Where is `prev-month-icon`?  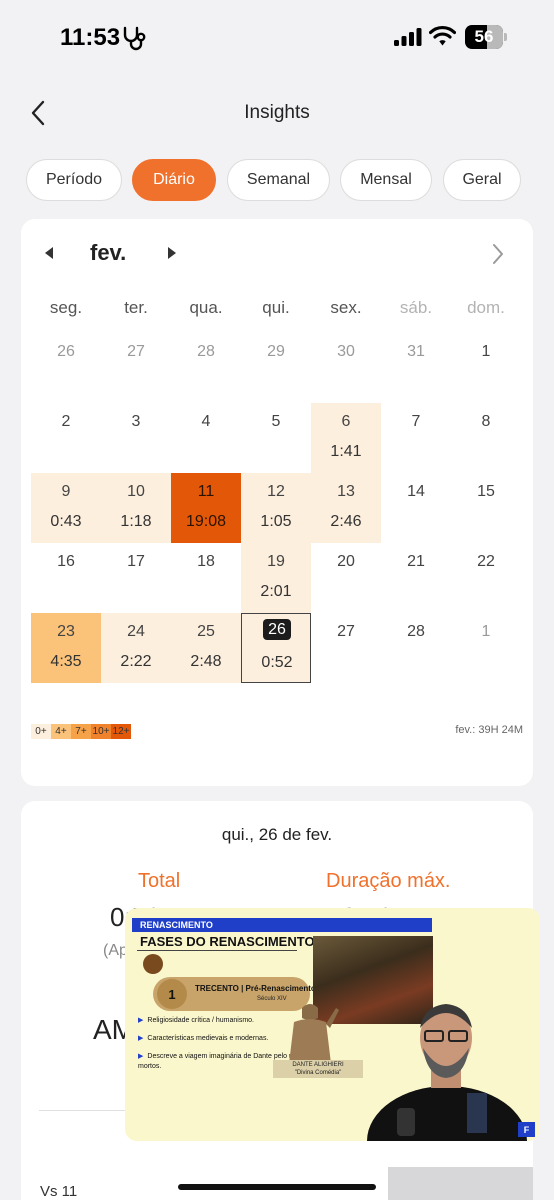
prev-month-icon is located at coordinates (49, 253).